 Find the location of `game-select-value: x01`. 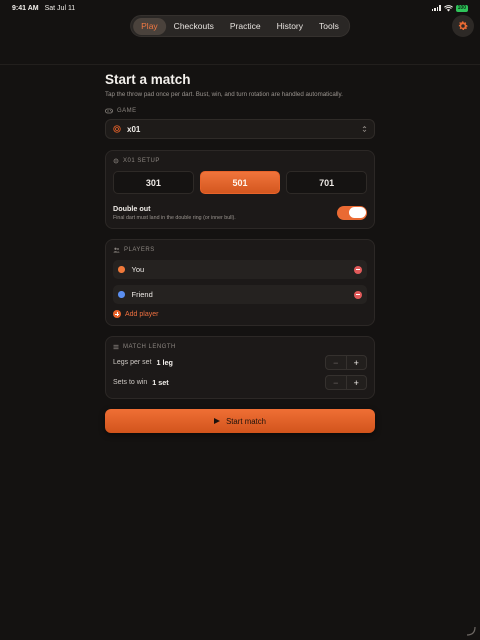

game-select-value: x01 is located at coordinates (134, 129).